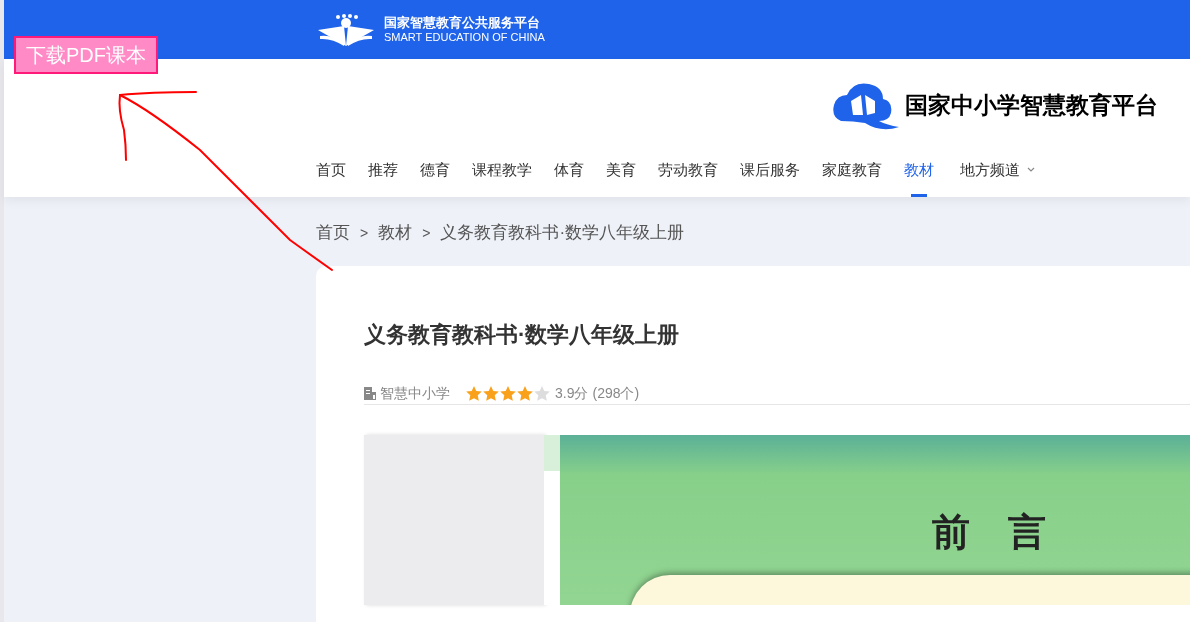 This screenshot has width=1190, height=622. I want to click on nav-tab: 地方频道, so click(998, 178).